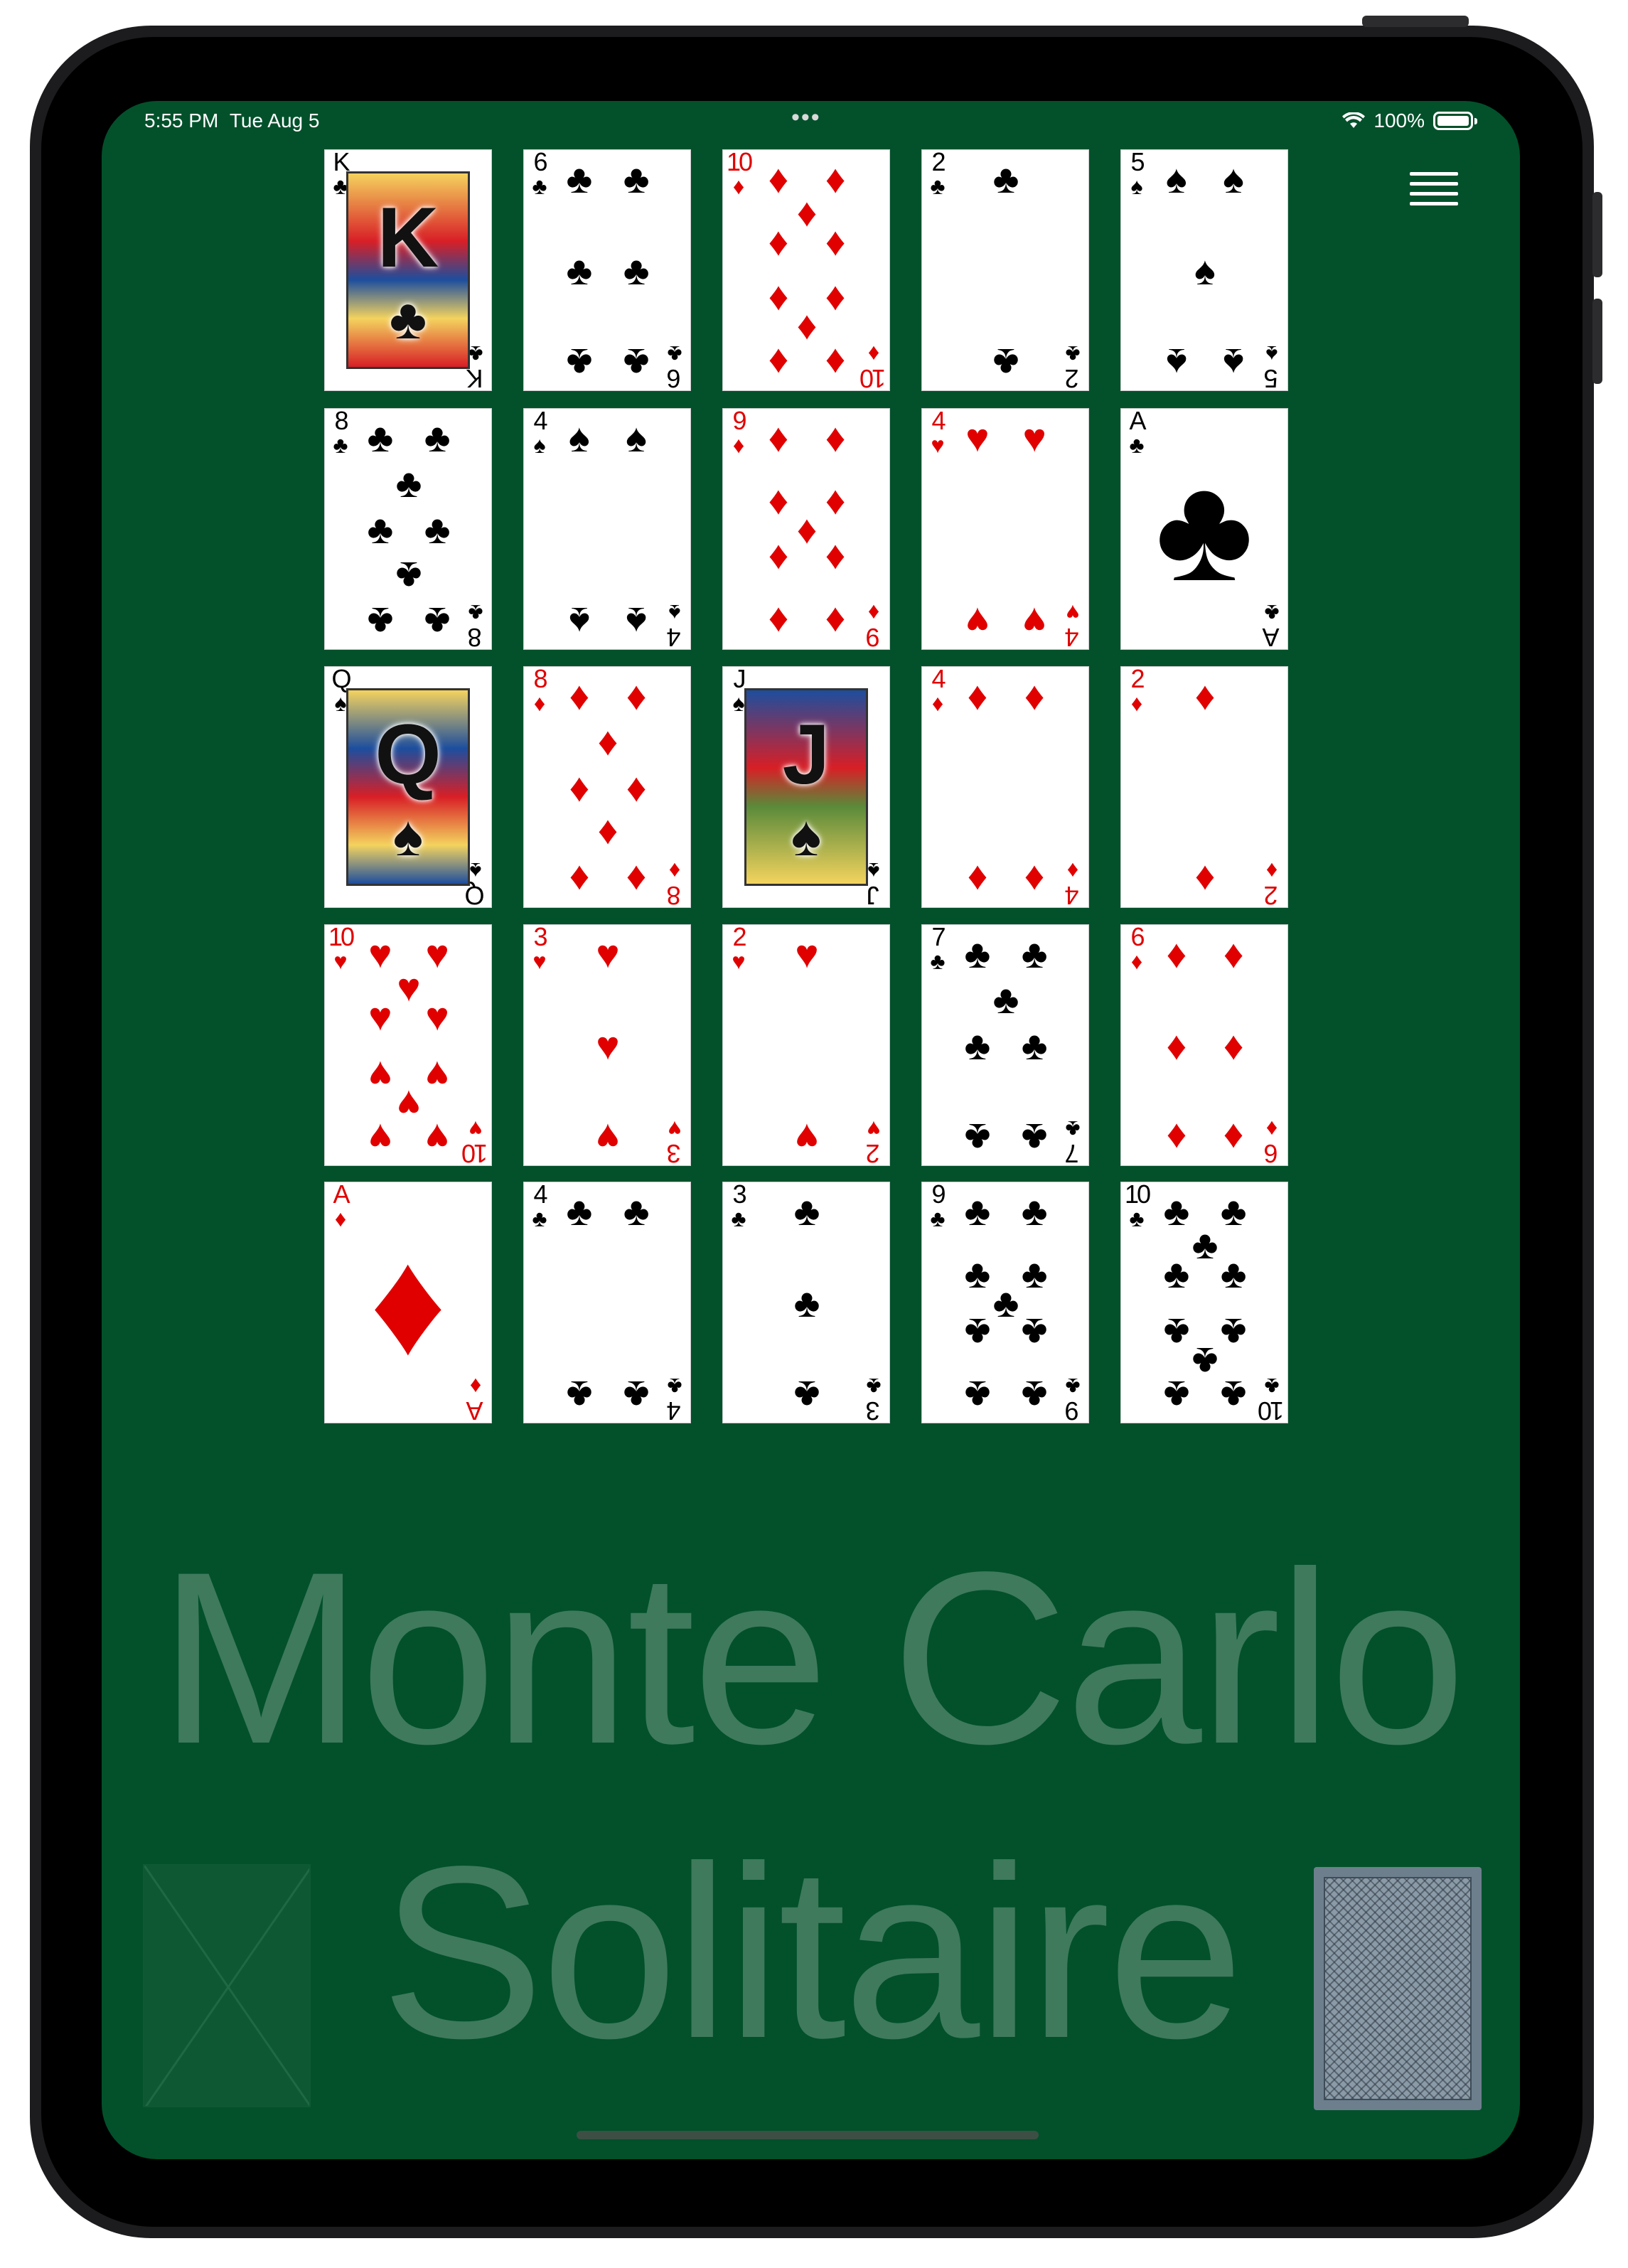 This screenshot has height=2268, width=1628. What do you see at coordinates (1204, 529) in the screenshot?
I see `card: A ♣ A ♣ ♣` at bounding box center [1204, 529].